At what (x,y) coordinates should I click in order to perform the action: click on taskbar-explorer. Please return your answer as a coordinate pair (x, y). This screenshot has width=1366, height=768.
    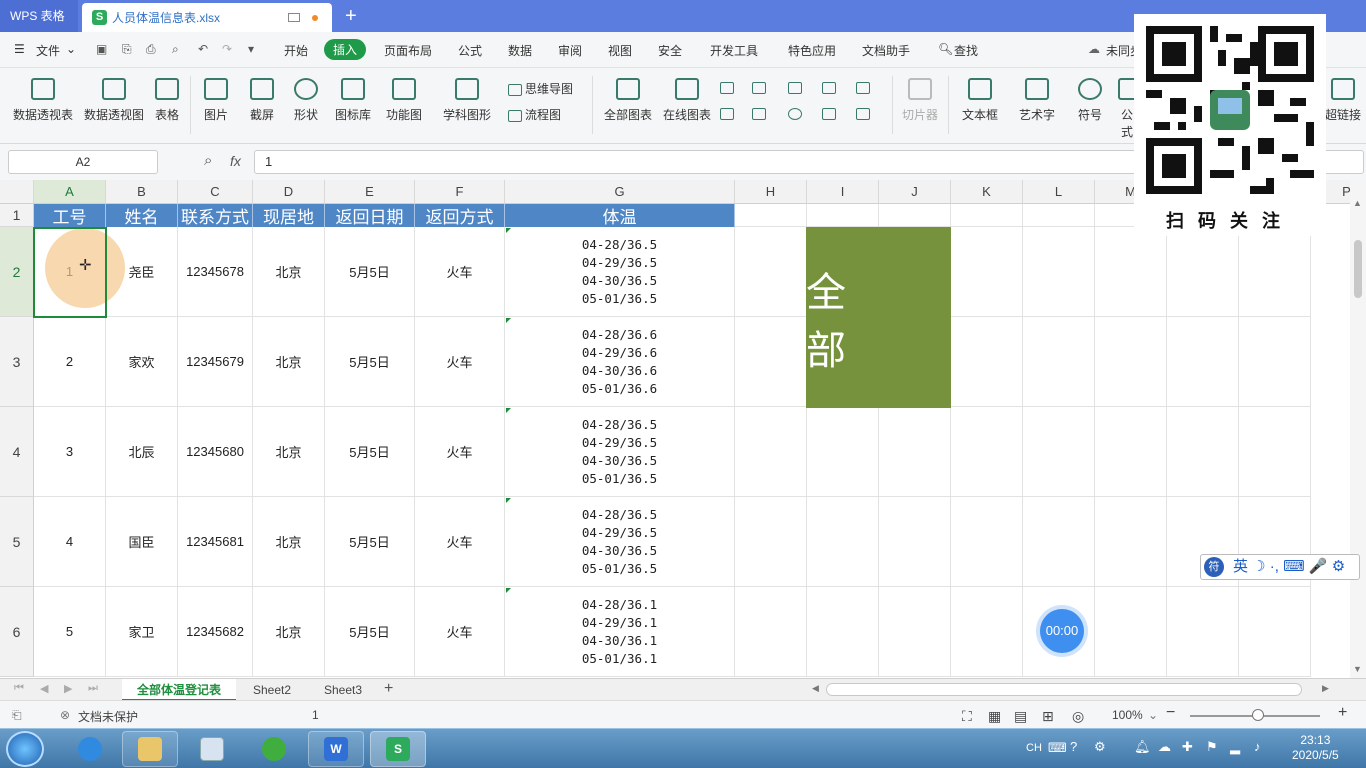
    Looking at the image, I should click on (150, 749).